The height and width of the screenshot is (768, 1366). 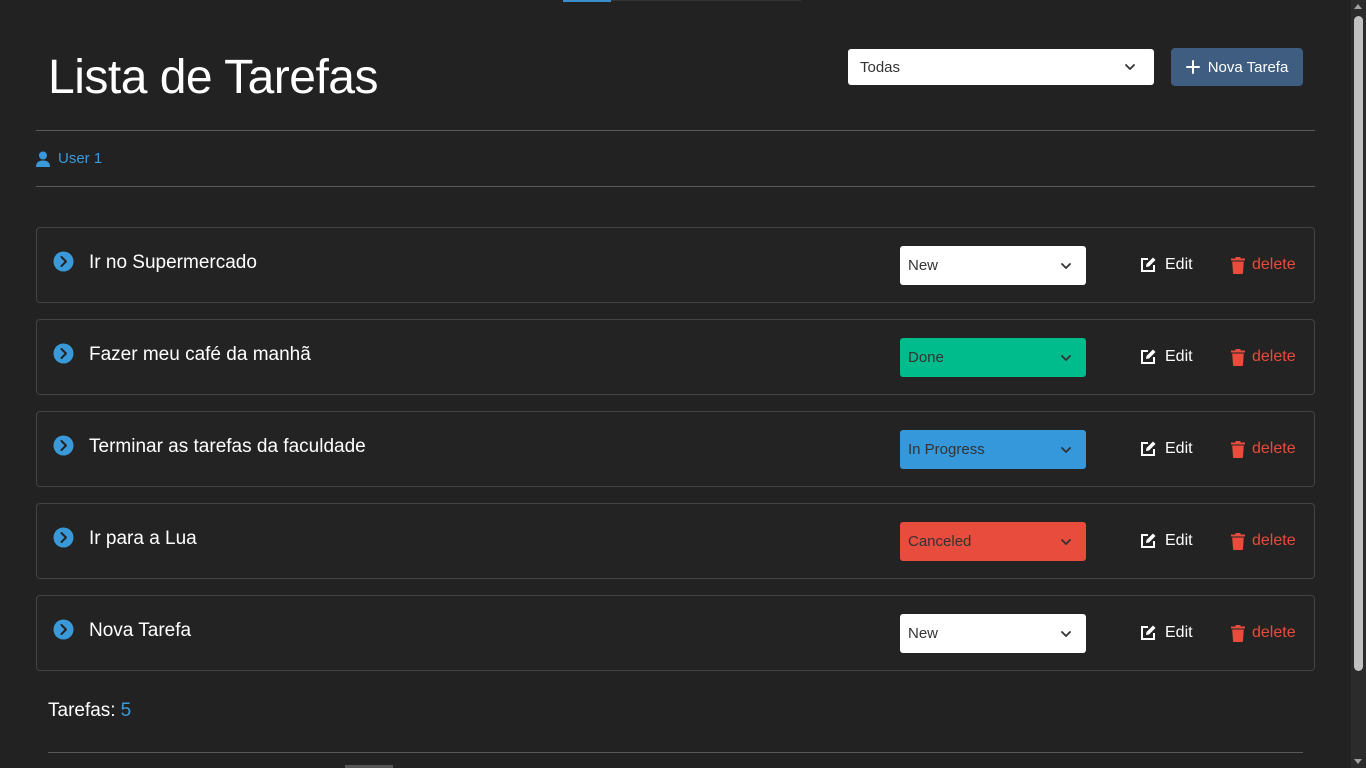 What do you see at coordinates (993, 449) in the screenshot?
I see `task-status-select: In Progress` at bounding box center [993, 449].